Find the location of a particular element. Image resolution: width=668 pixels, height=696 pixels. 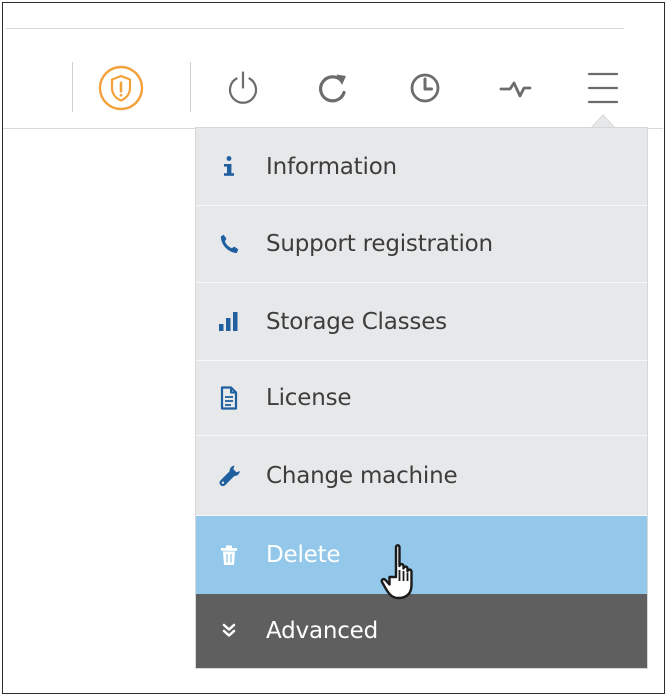

menu-item-change-machine: Change machine is located at coordinates (421, 476).